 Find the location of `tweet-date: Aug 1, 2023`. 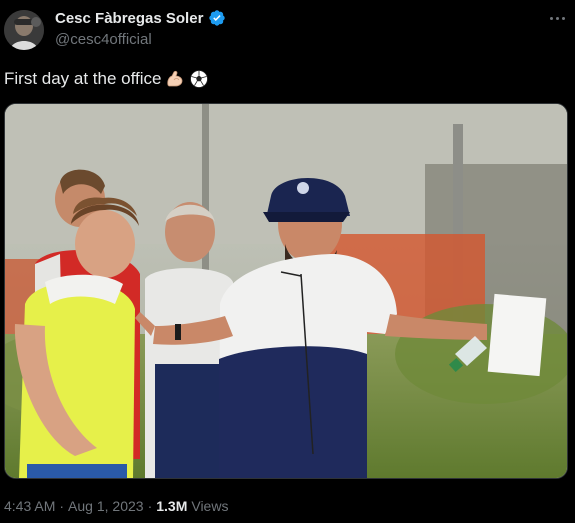

tweet-date: Aug 1, 2023 is located at coordinates (106, 506).